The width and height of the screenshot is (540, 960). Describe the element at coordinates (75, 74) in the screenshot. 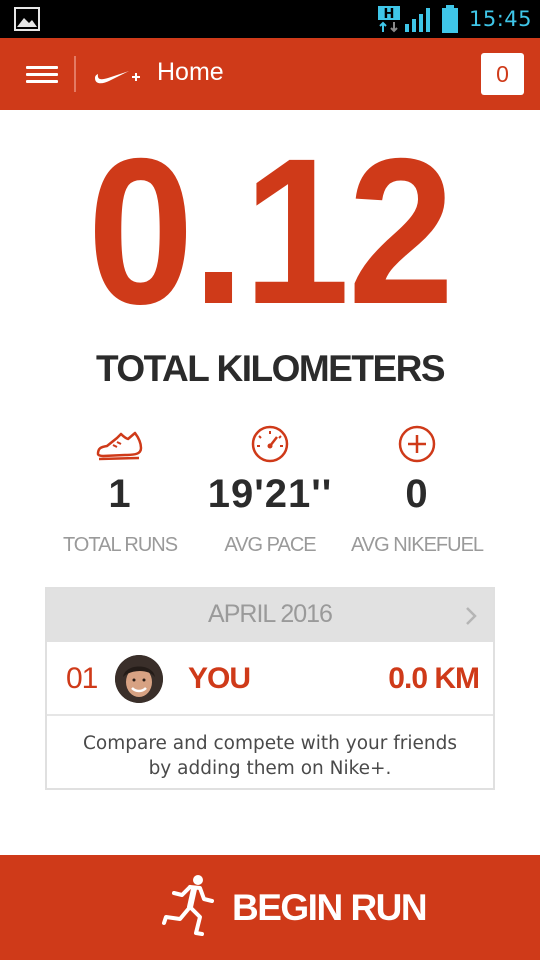

I see `divider` at that location.